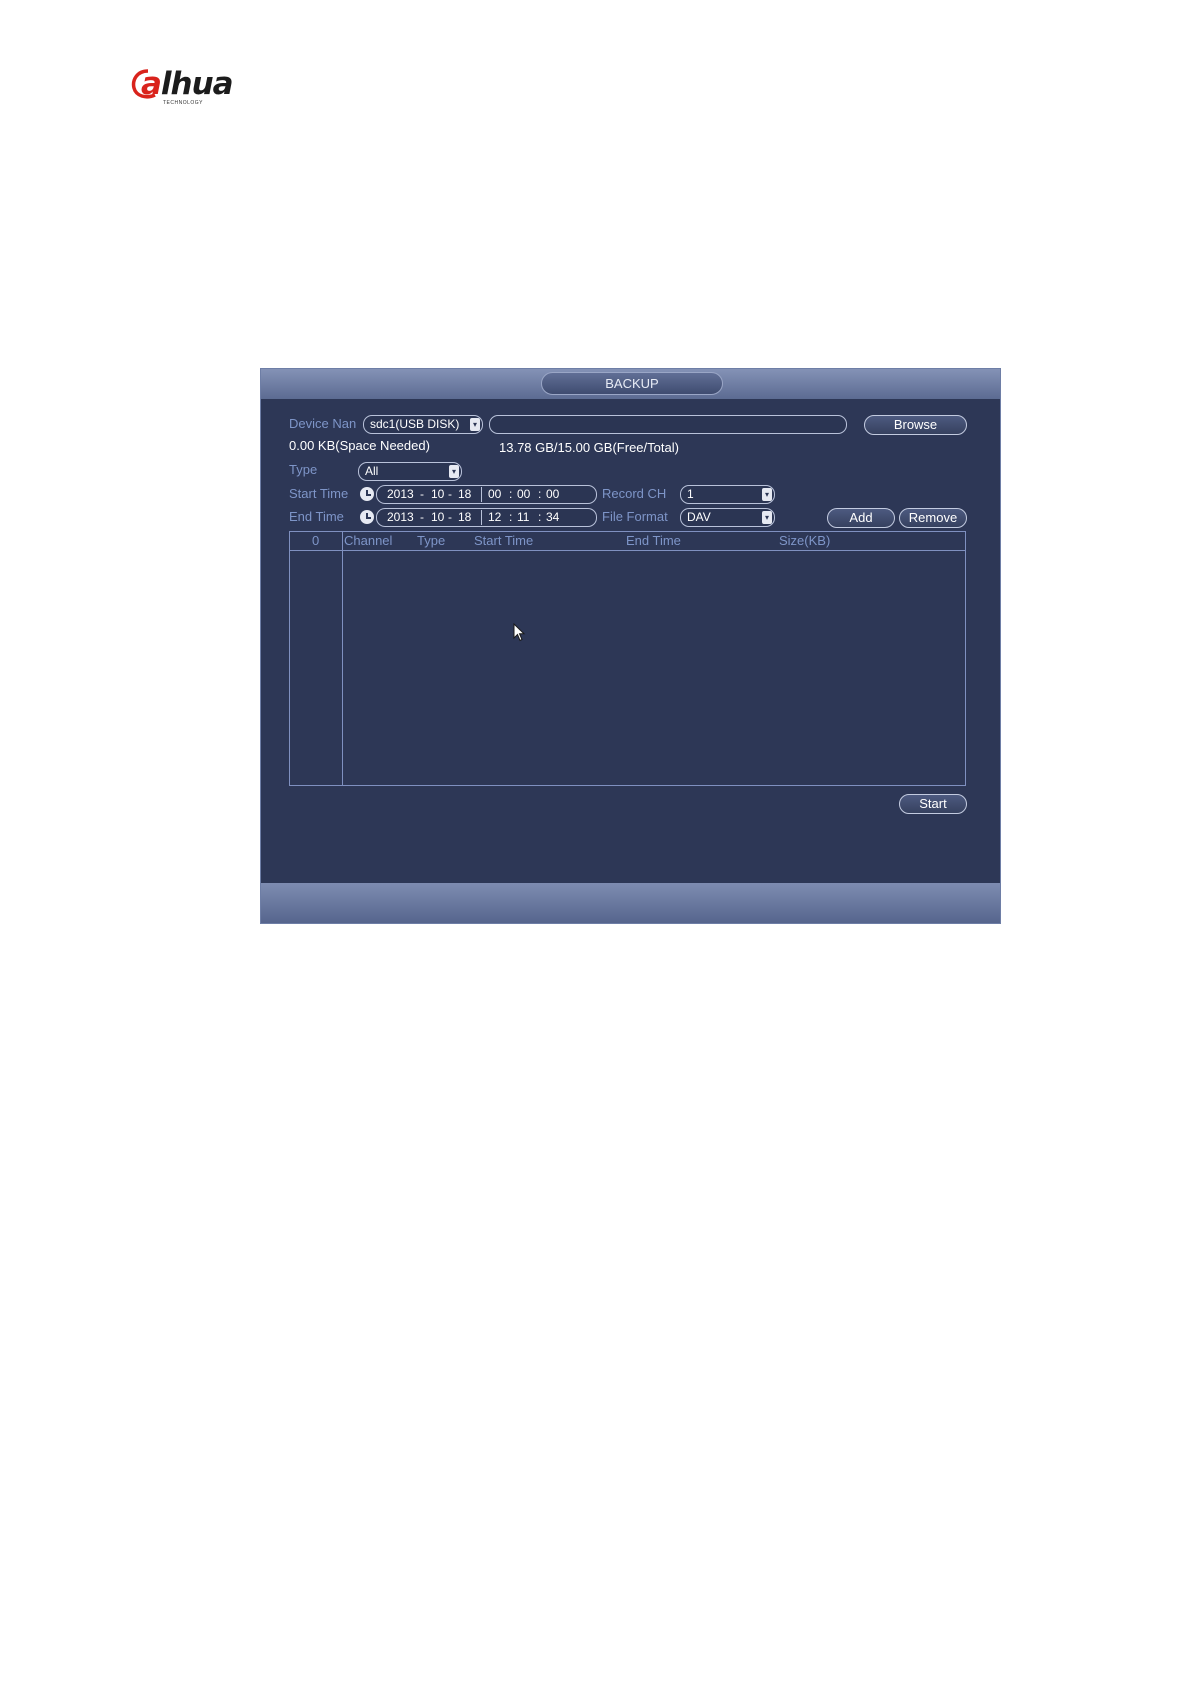  Describe the element at coordinates (494, 517) in the screenshot. I see `end-hour: 12` at that location.